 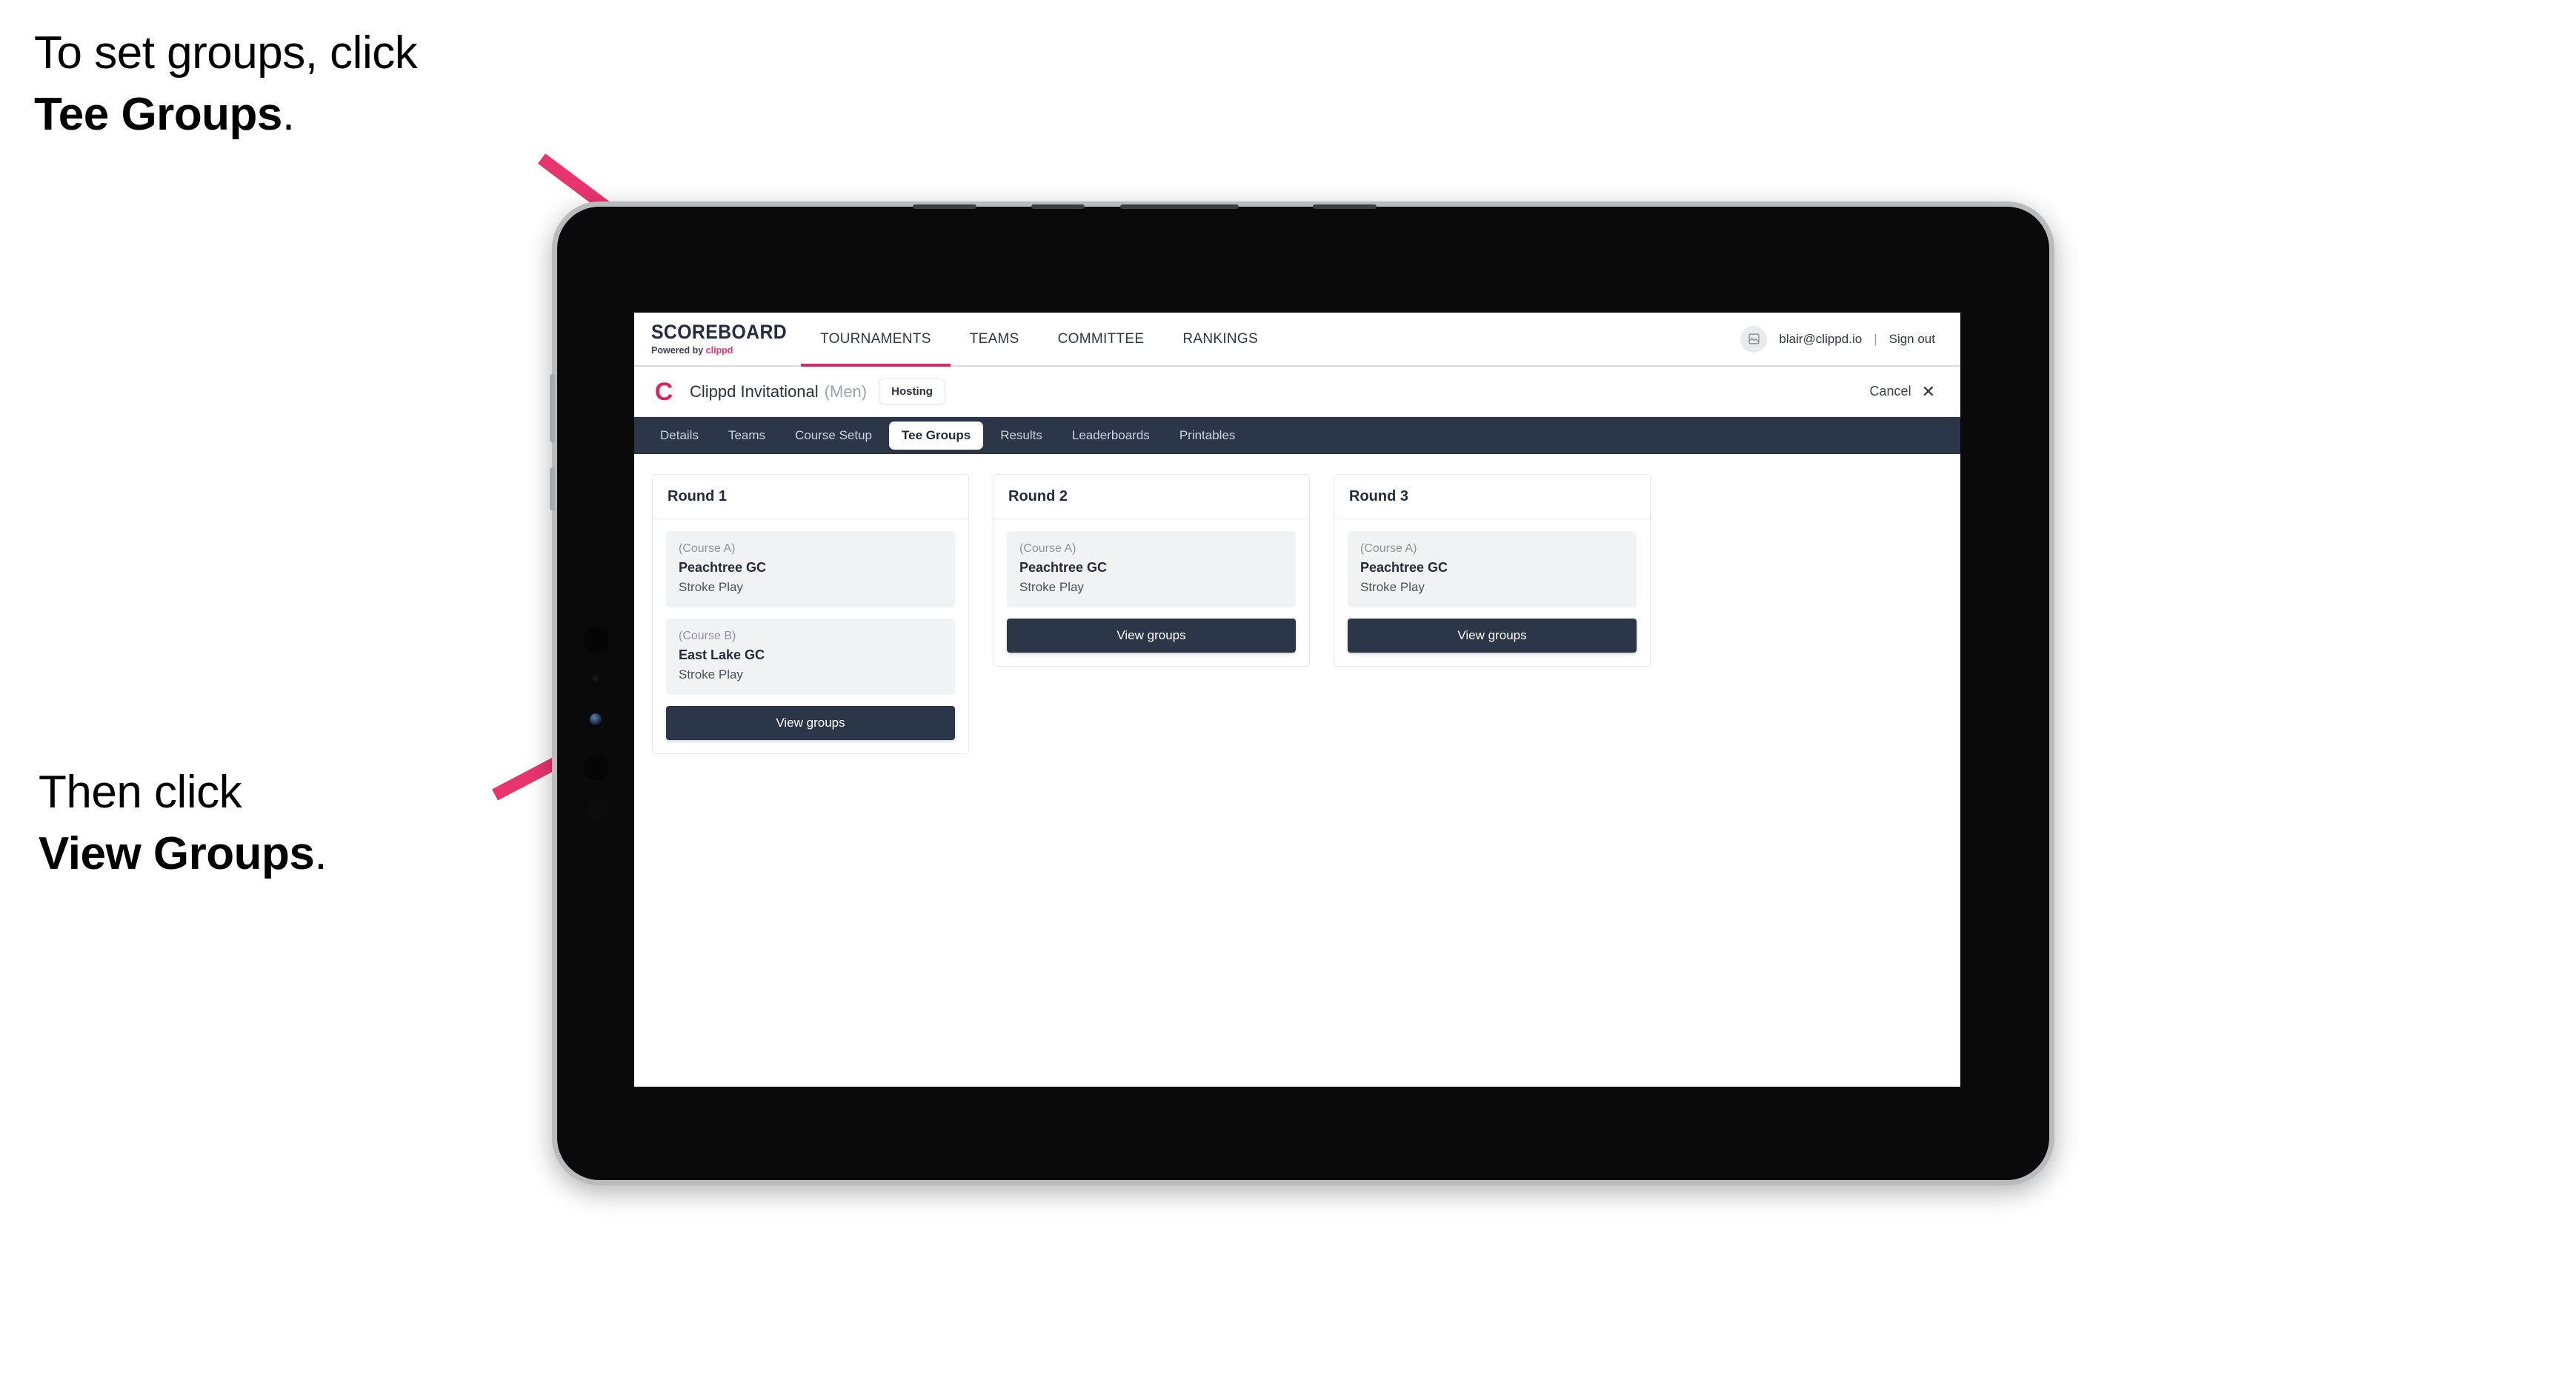 What do you see at coordinates (1220, 339) in the screenshot?
I see `nav-item-rankings: RANKINGS` at bounding box center [1220, 339].